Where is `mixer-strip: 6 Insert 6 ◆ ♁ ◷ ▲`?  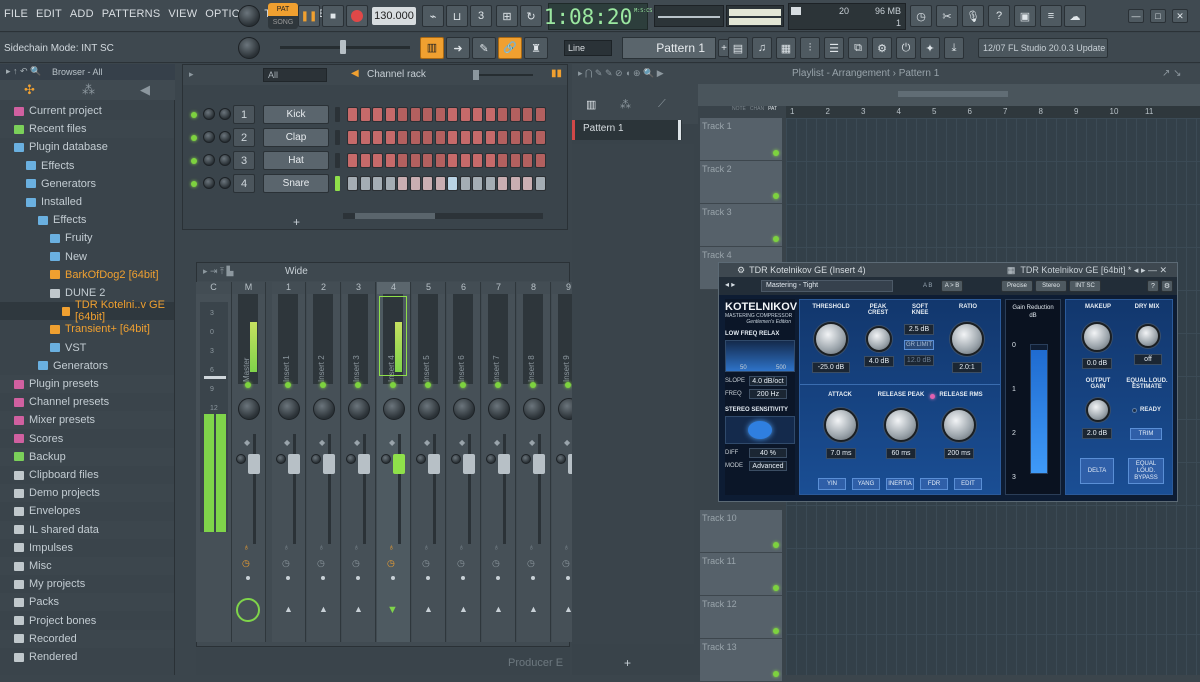
mixer-strip: 6 Insert 6 ◆ ♁ ◷ ▲ is located at coordinates (464, 462).